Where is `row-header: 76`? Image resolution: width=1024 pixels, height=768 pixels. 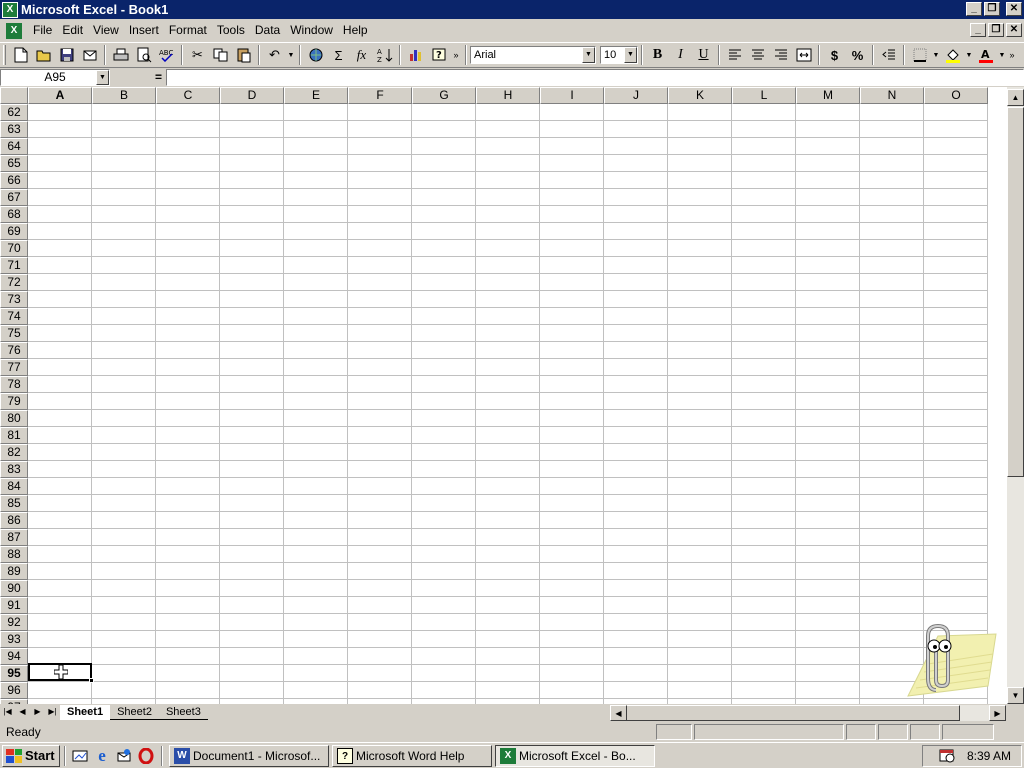 row-header: 76 is located at coordinates (14, 350).